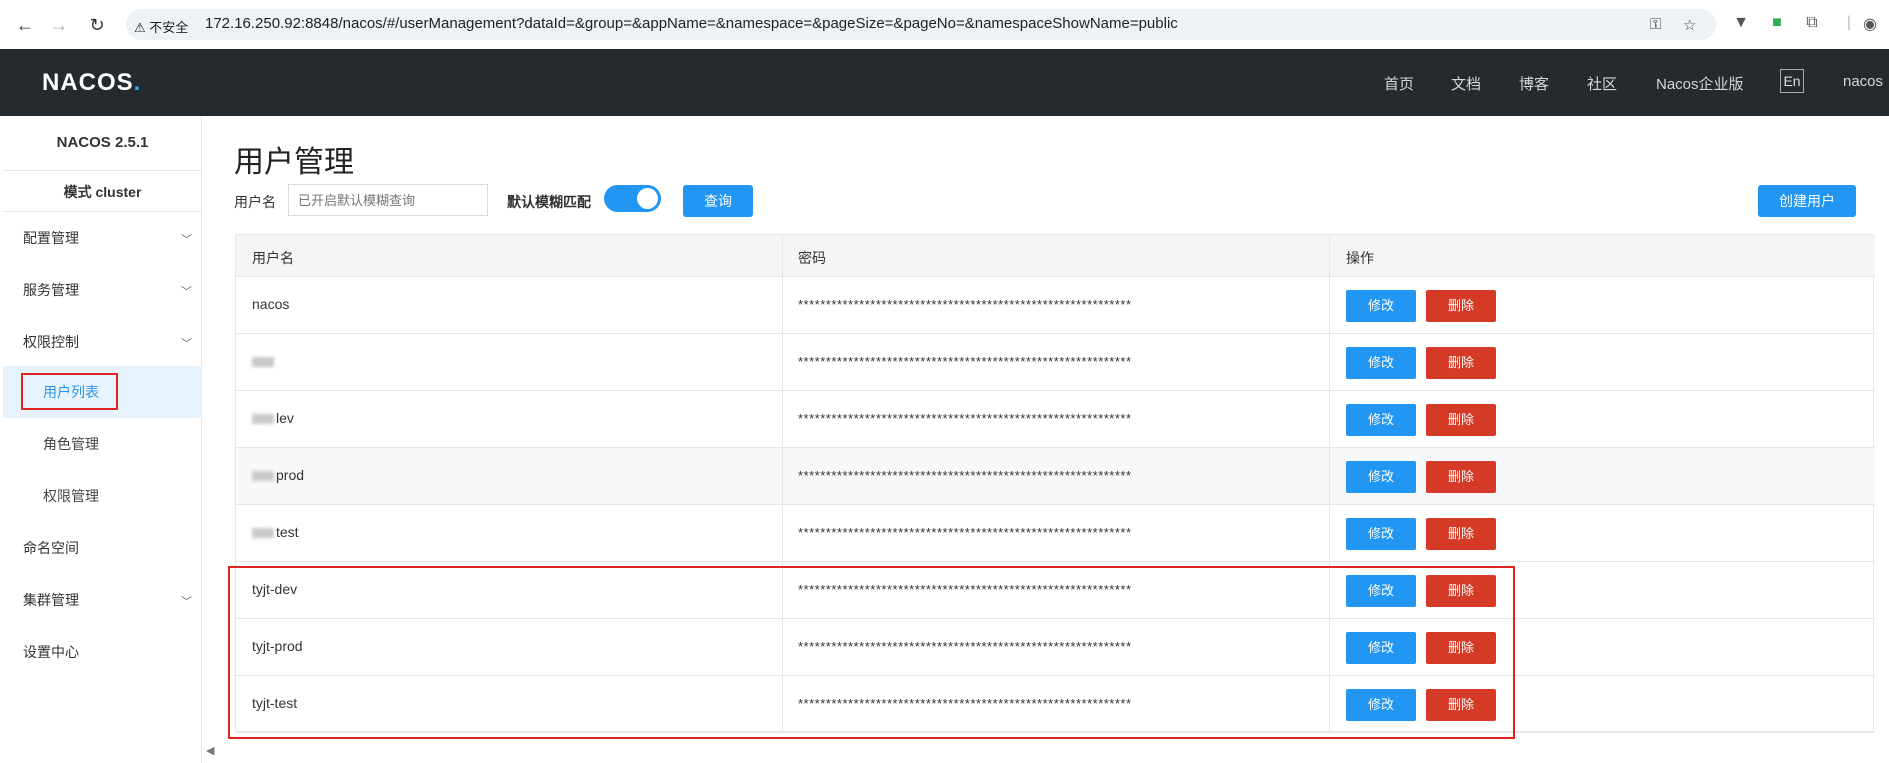  What do you see at coordinates (1741, 24) in the screenshot?
I see `extension-v-icon: ▼` at bounding box center [1741, 24].